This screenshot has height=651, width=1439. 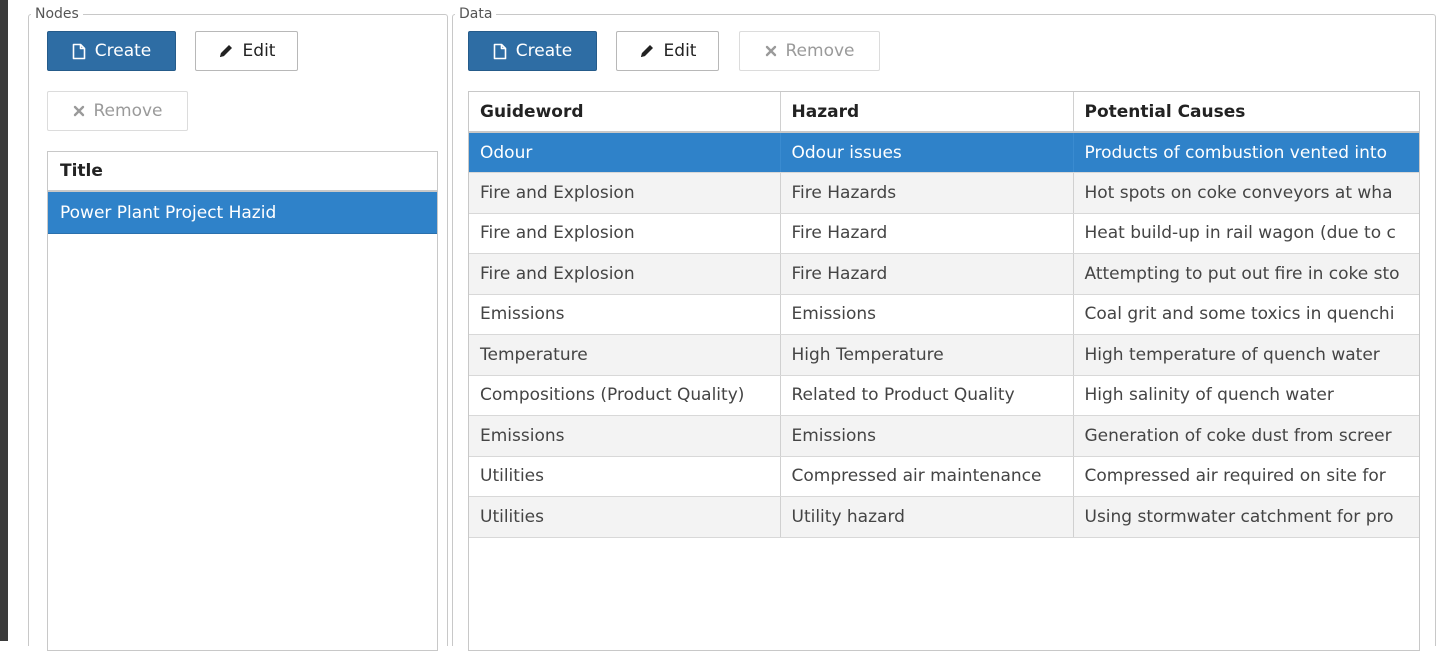 What do you see at coordinates (544, 51) in the screenshot?
I see `data-create-label: Create` at bounding box center [544, 51].